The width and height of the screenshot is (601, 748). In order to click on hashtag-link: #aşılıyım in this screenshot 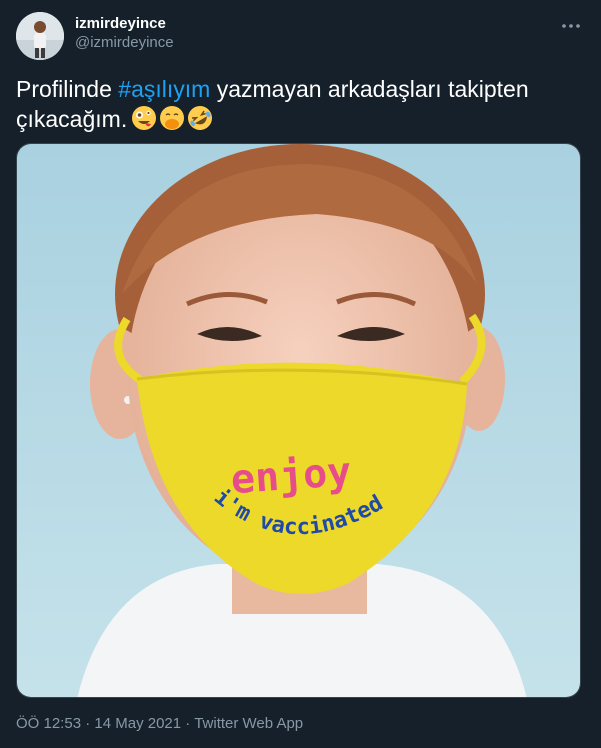, I will do `click(164, 89)`.